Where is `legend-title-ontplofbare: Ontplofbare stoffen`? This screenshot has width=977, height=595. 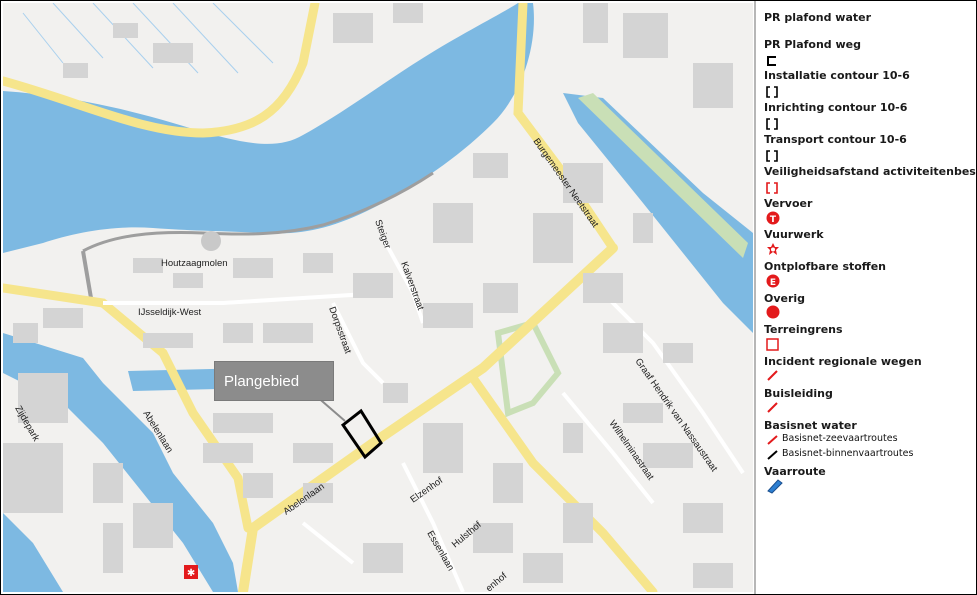 legend-title-ontplofbare: Ontplofbare stoffen is located at coordinates (825, 266).